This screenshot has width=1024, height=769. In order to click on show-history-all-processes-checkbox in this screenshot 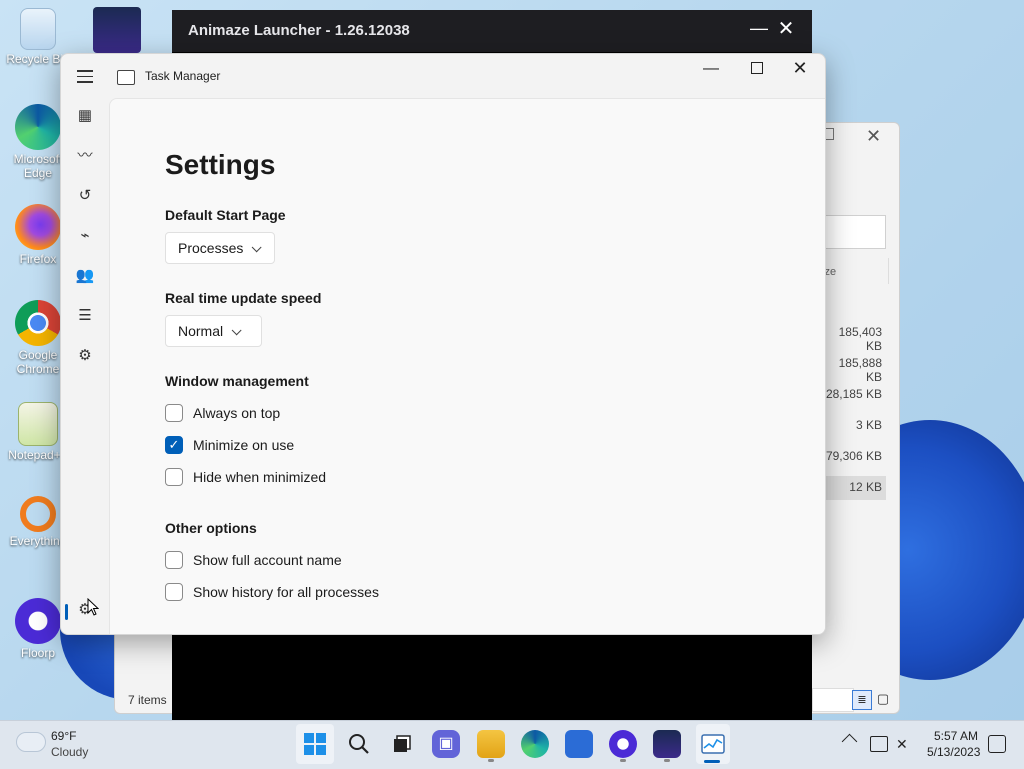, I will do `click(174, 592)`.